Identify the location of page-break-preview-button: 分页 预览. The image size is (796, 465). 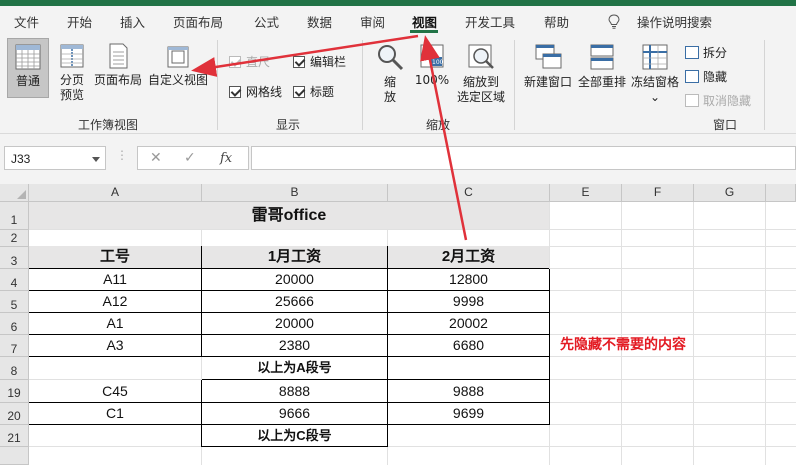
(72, 78).